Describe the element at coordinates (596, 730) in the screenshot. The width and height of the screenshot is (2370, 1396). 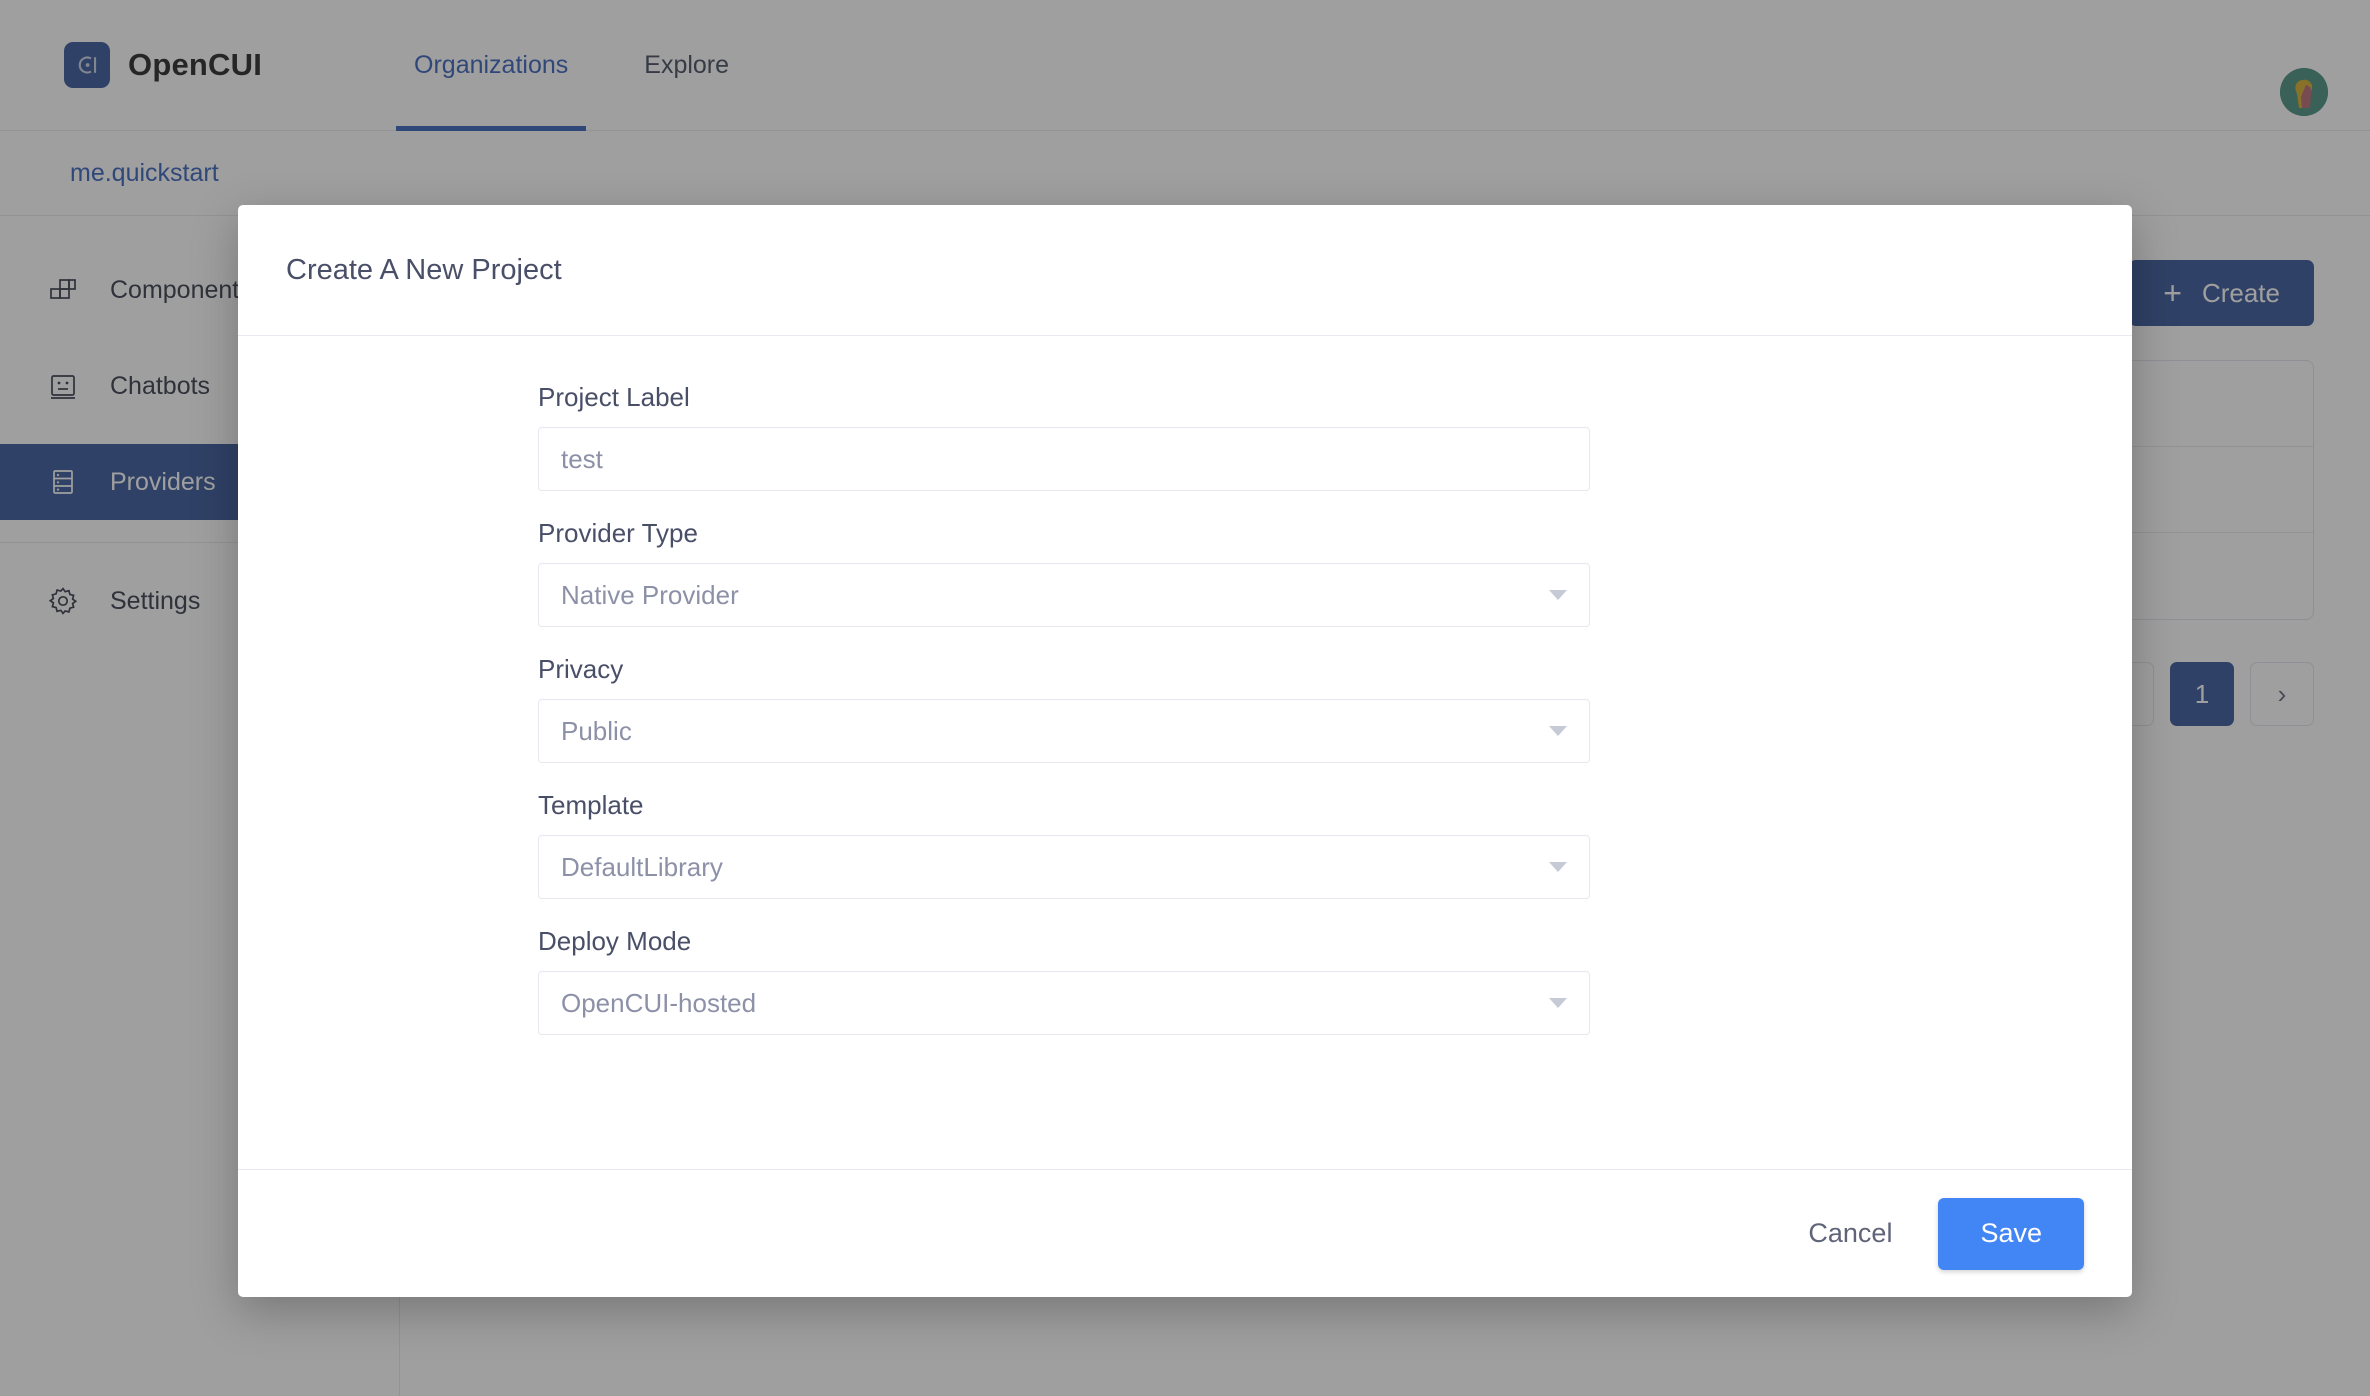
I see `privacy-value: Public` at that location.